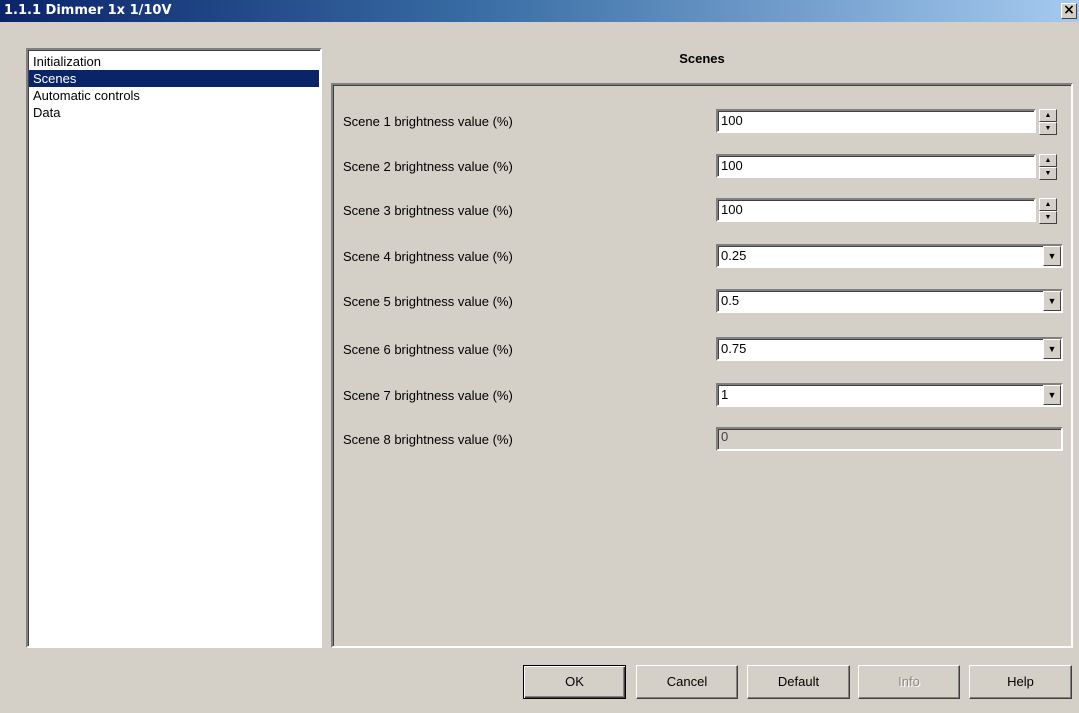  Describe the element at coordinates (174, 61) in the screenshot. I see `tree-item-initialization: Initialization` at that location.